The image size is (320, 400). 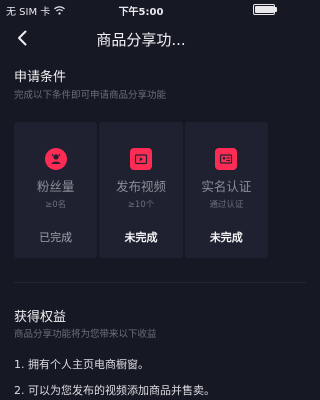 What do you see at coordinates (40, 77) in the screenshot?
I see `requirements-title: 申请条件` at bounding box center [40, 77].